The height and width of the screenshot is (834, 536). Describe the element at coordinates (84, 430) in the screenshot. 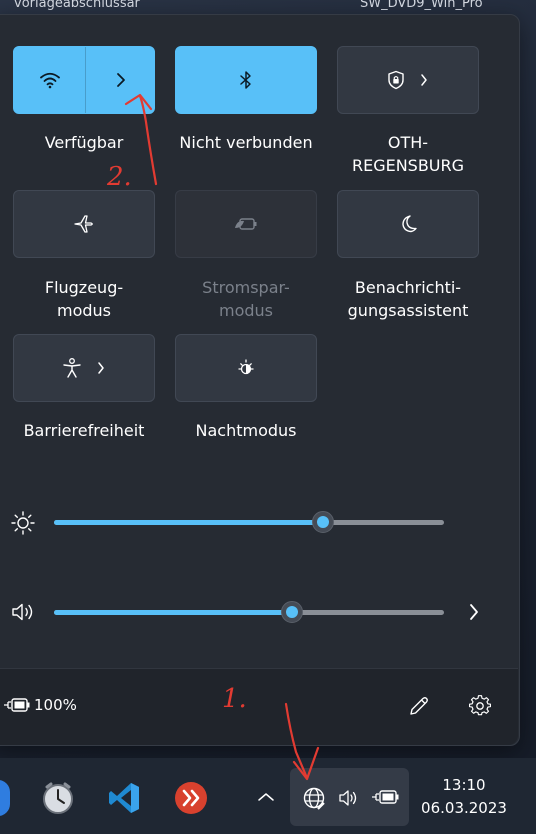

I see `accessibility-label: Barrierefreiheit` at that location.